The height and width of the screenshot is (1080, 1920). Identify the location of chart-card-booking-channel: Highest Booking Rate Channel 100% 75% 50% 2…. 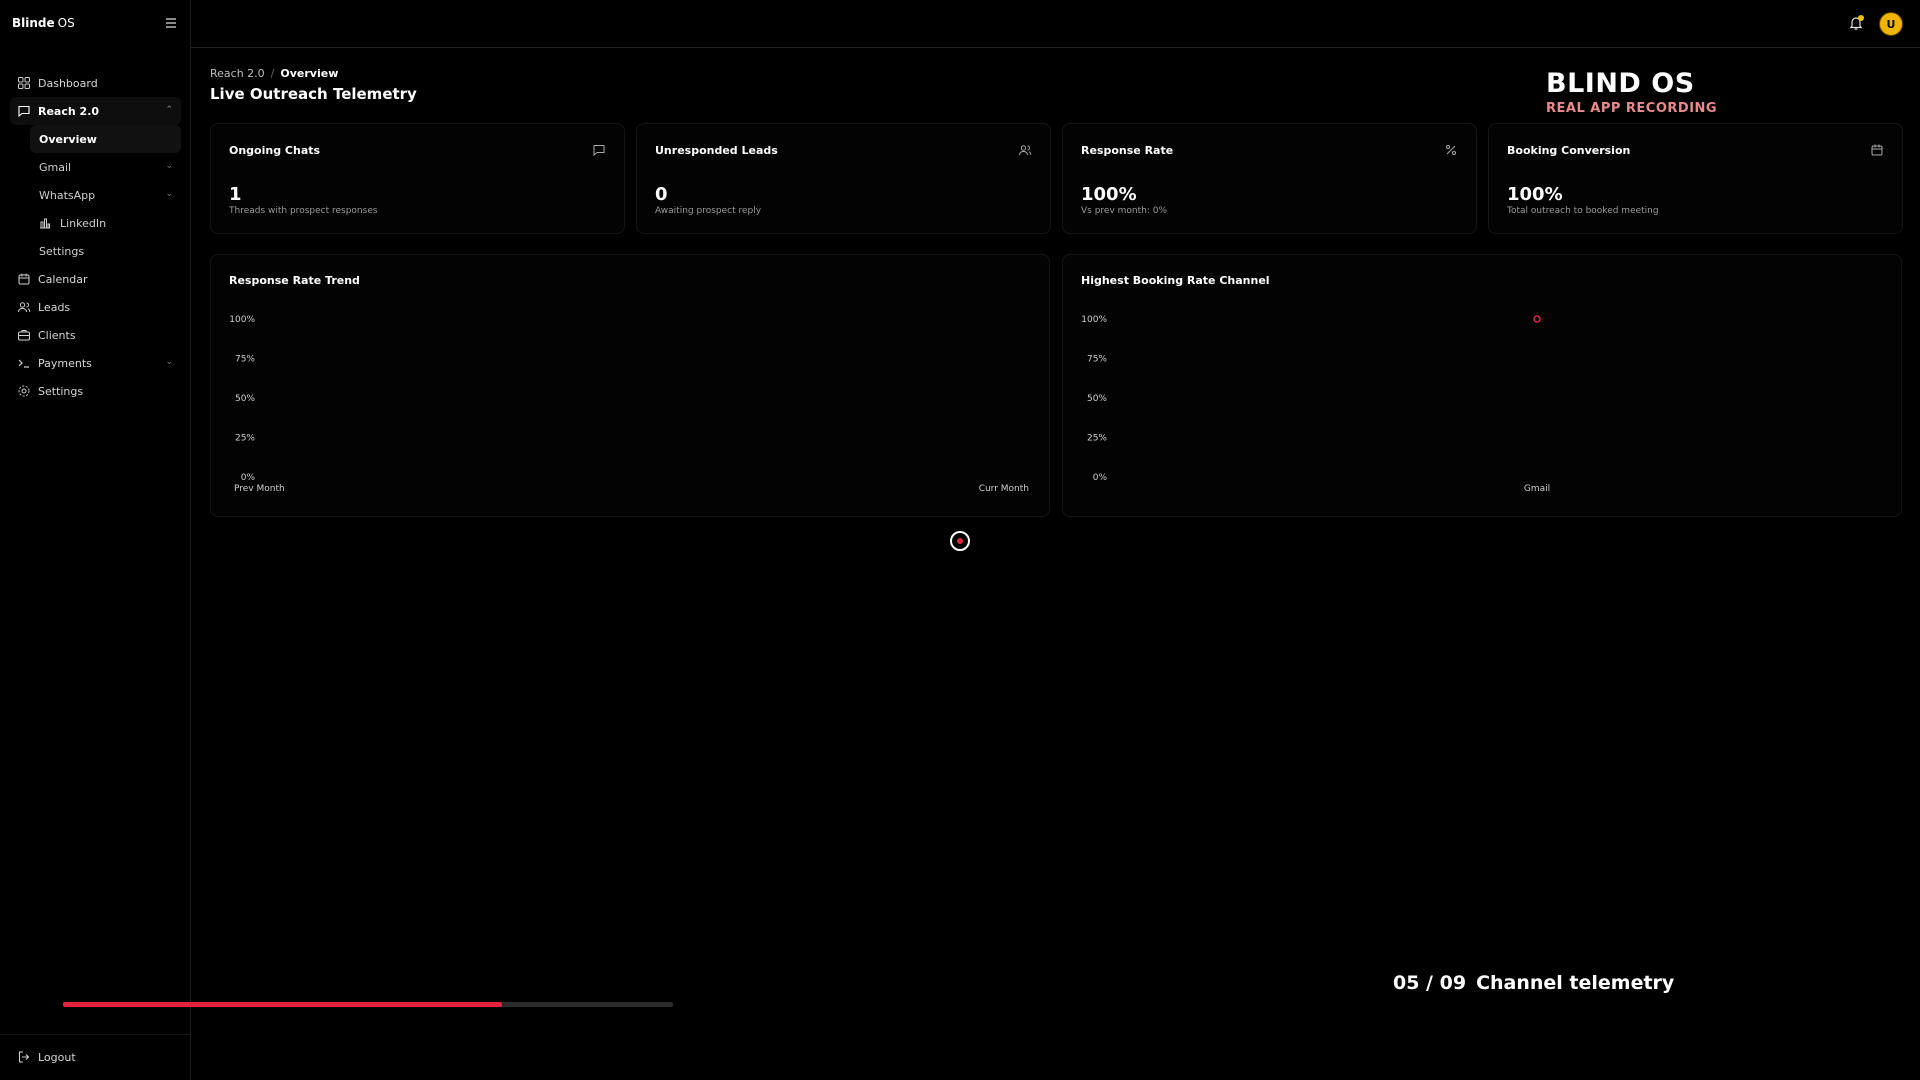
(1482, 385).